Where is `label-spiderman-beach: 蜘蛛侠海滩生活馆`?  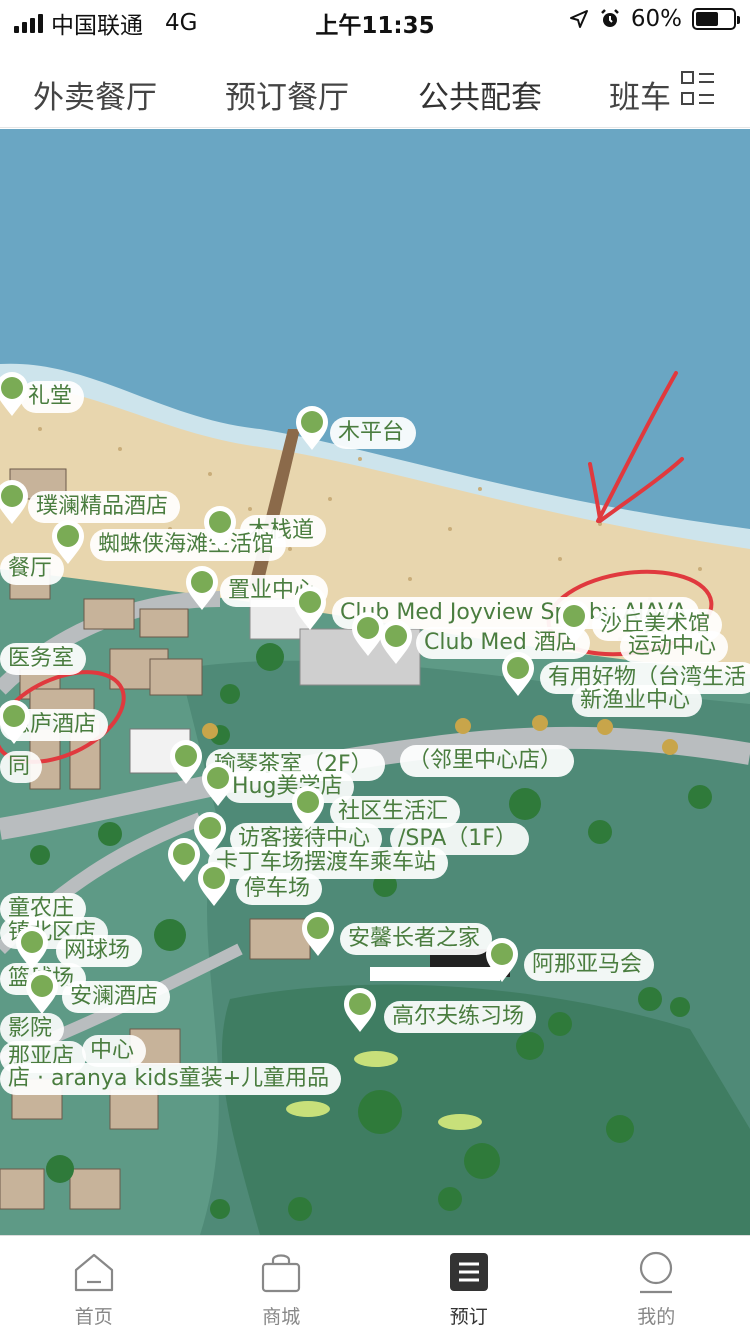 label-spiderman-beach: 蜘蛛侠海滩生活馆 is located at coordinates (188, 545).